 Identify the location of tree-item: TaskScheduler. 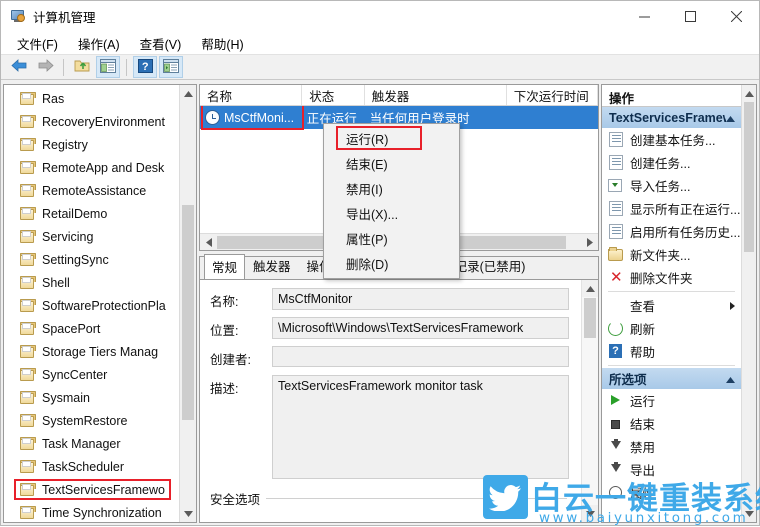
(91, 466).